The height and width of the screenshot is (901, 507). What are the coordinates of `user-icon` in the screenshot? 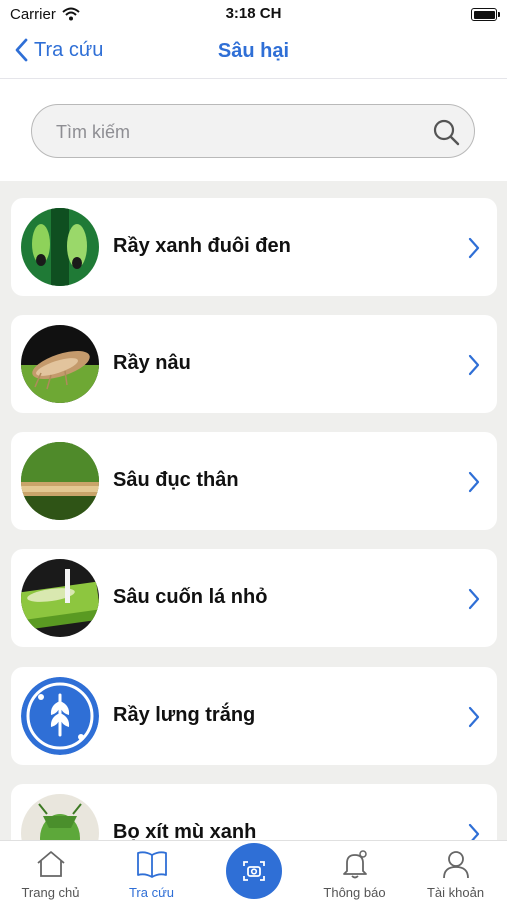 It's located at (455, 865).